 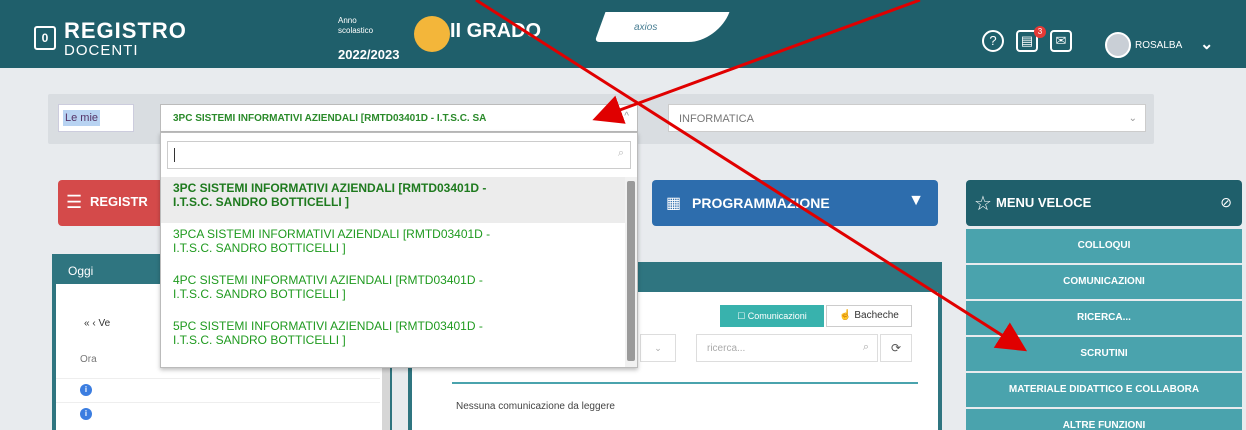 What do you see at coordinates (1118, 45) in the screenshot?
I see `avatar` at bounding box center [1118, 45].